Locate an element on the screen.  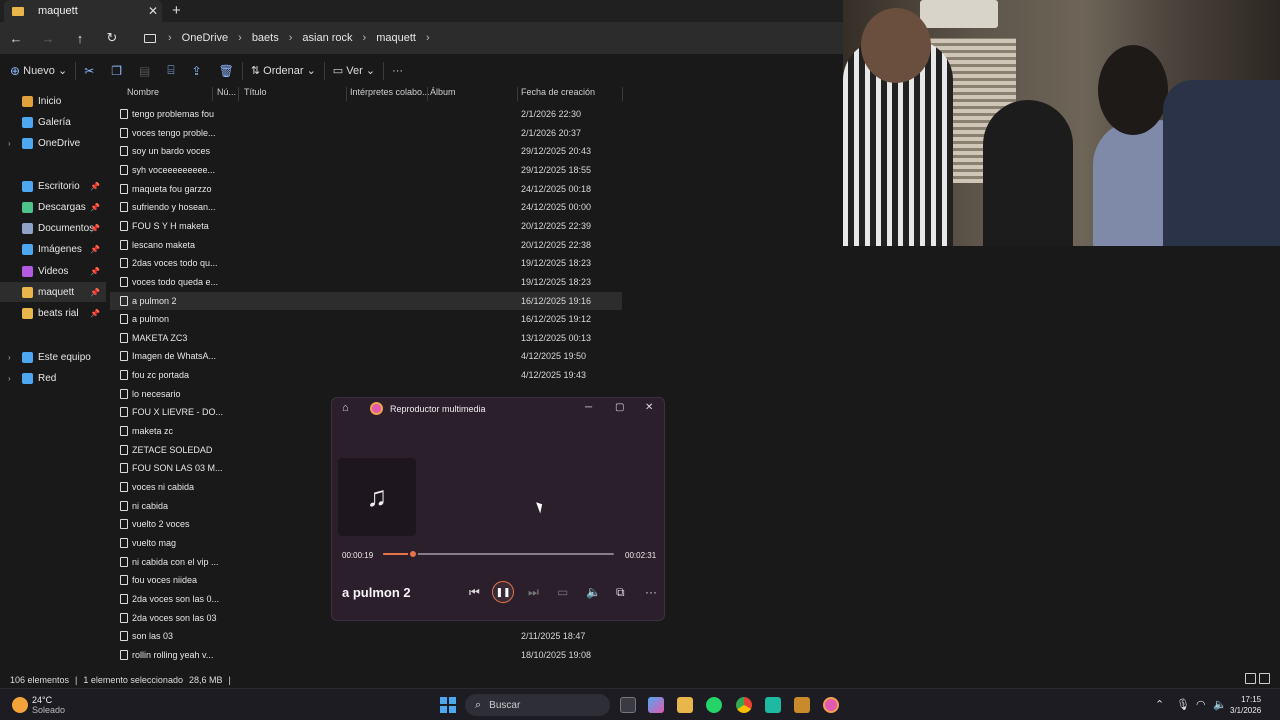
monitor-icon is located at coordinates (150, 38).